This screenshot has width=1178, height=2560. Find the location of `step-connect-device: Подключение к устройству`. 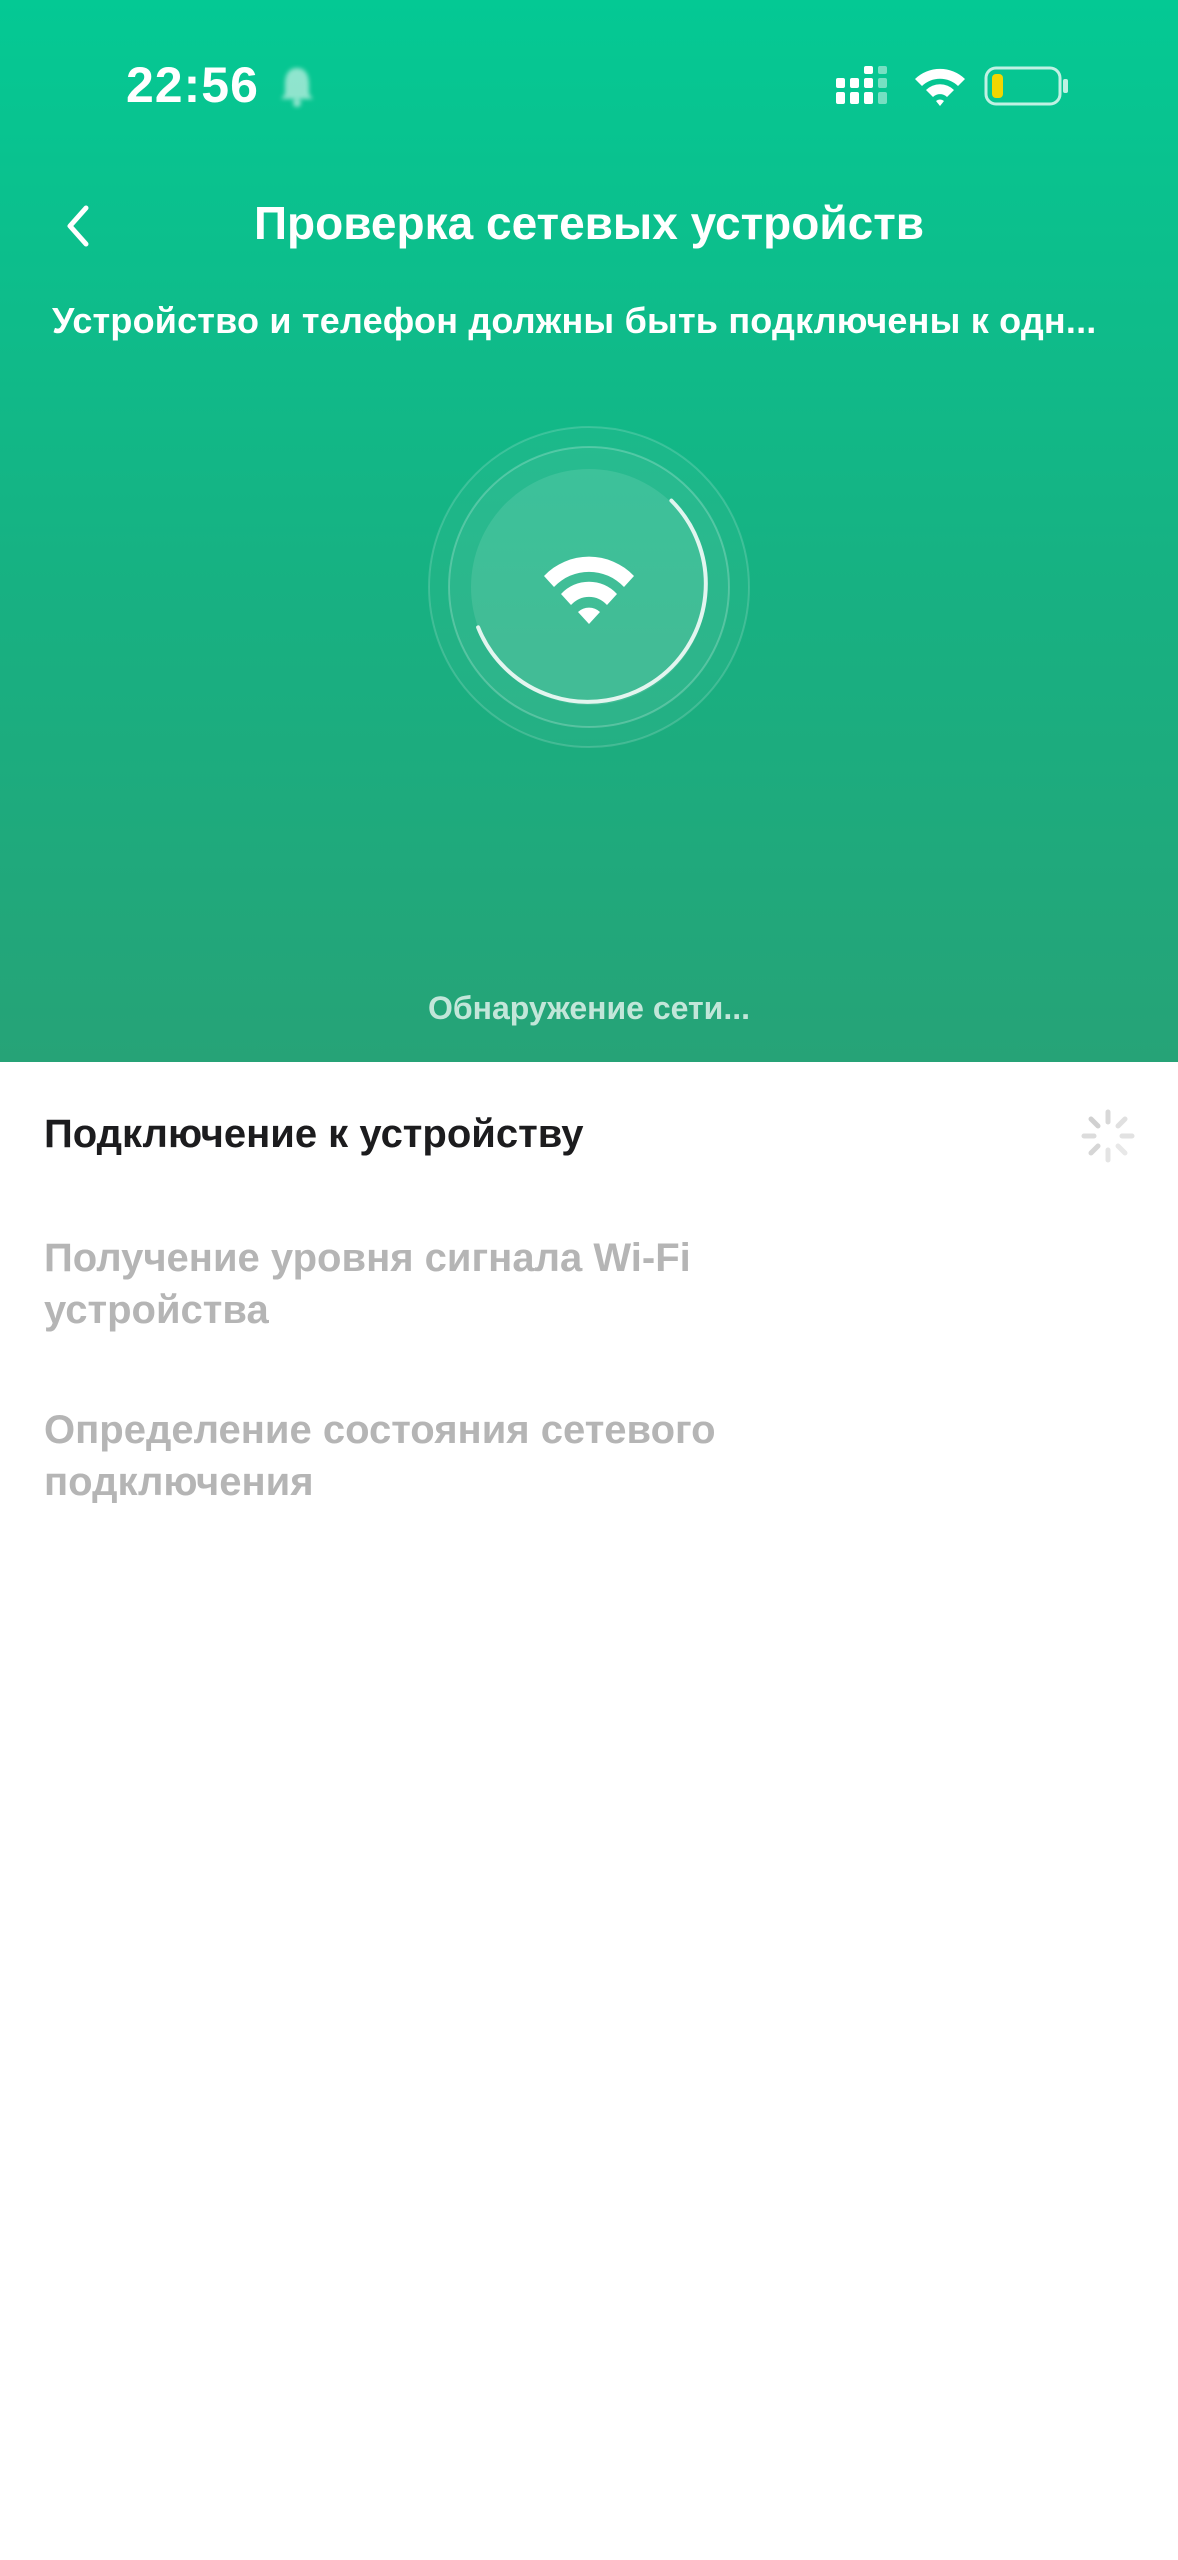

step-connect-device: Подключение к устройству is located at coordinates (314, 1134).